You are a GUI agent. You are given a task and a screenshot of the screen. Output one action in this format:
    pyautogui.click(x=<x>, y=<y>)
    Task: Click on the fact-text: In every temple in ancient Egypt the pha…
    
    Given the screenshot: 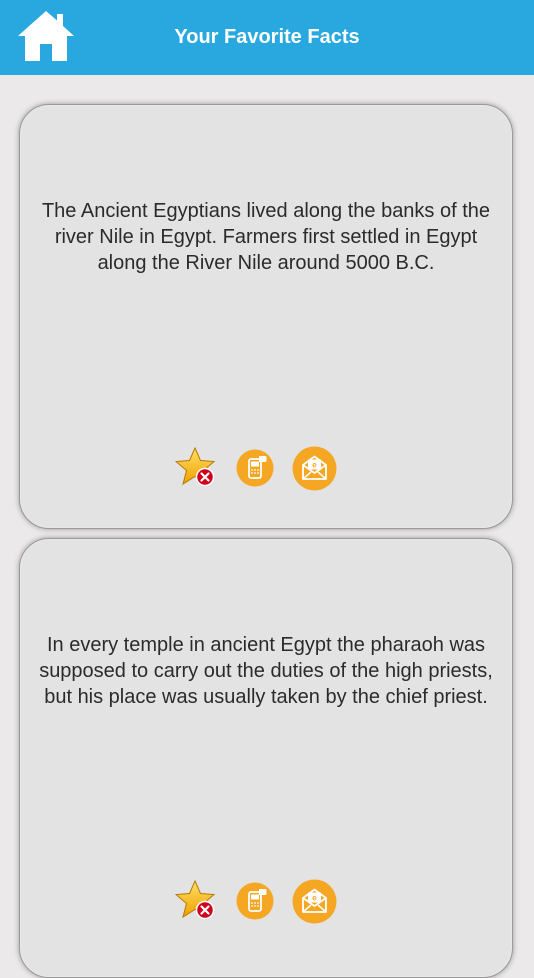 What is the action you would take?
    pyautogui.click(x=266, y=671)
    